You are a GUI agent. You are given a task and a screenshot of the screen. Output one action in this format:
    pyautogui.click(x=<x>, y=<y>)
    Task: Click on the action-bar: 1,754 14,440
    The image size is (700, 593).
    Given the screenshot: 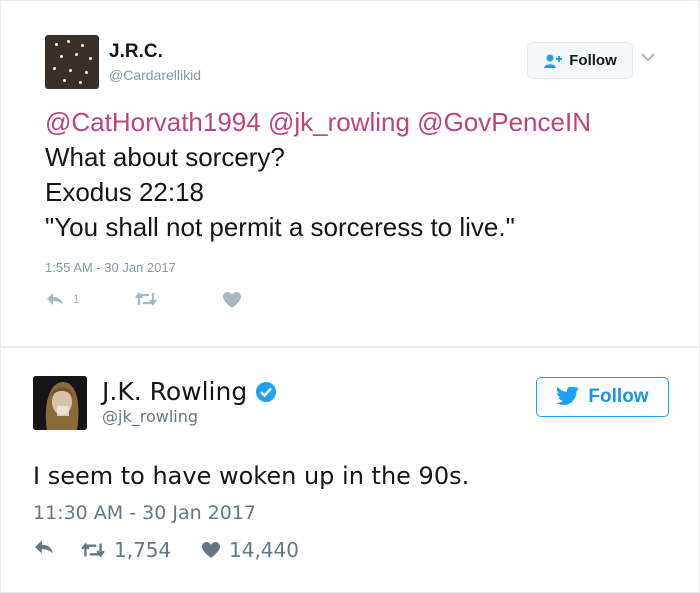 What is the action you would take?
    pyautogui.click(x=183, y=550)
    